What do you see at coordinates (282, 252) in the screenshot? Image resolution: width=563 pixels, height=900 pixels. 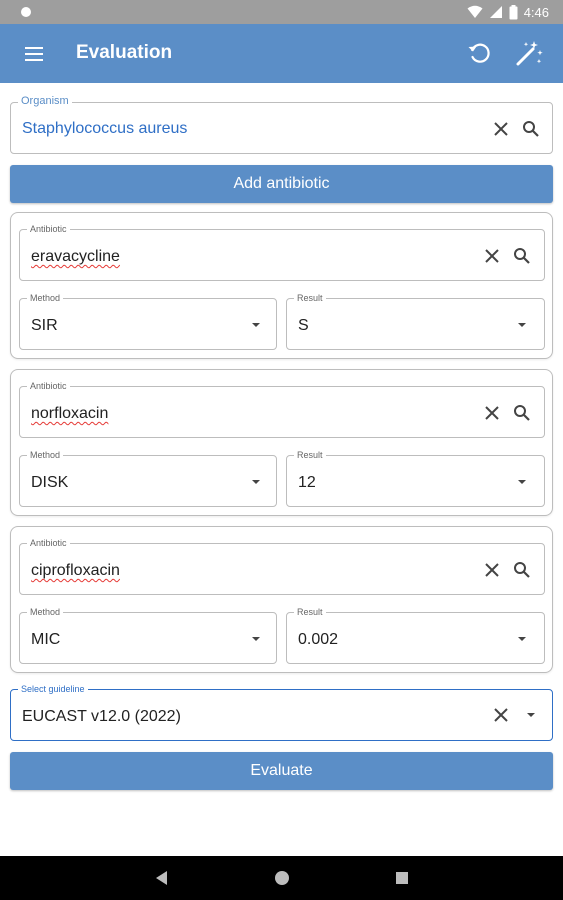 I see `antibiotic-field: Antibiotic eravacycline` at bounding box center [282, 252].